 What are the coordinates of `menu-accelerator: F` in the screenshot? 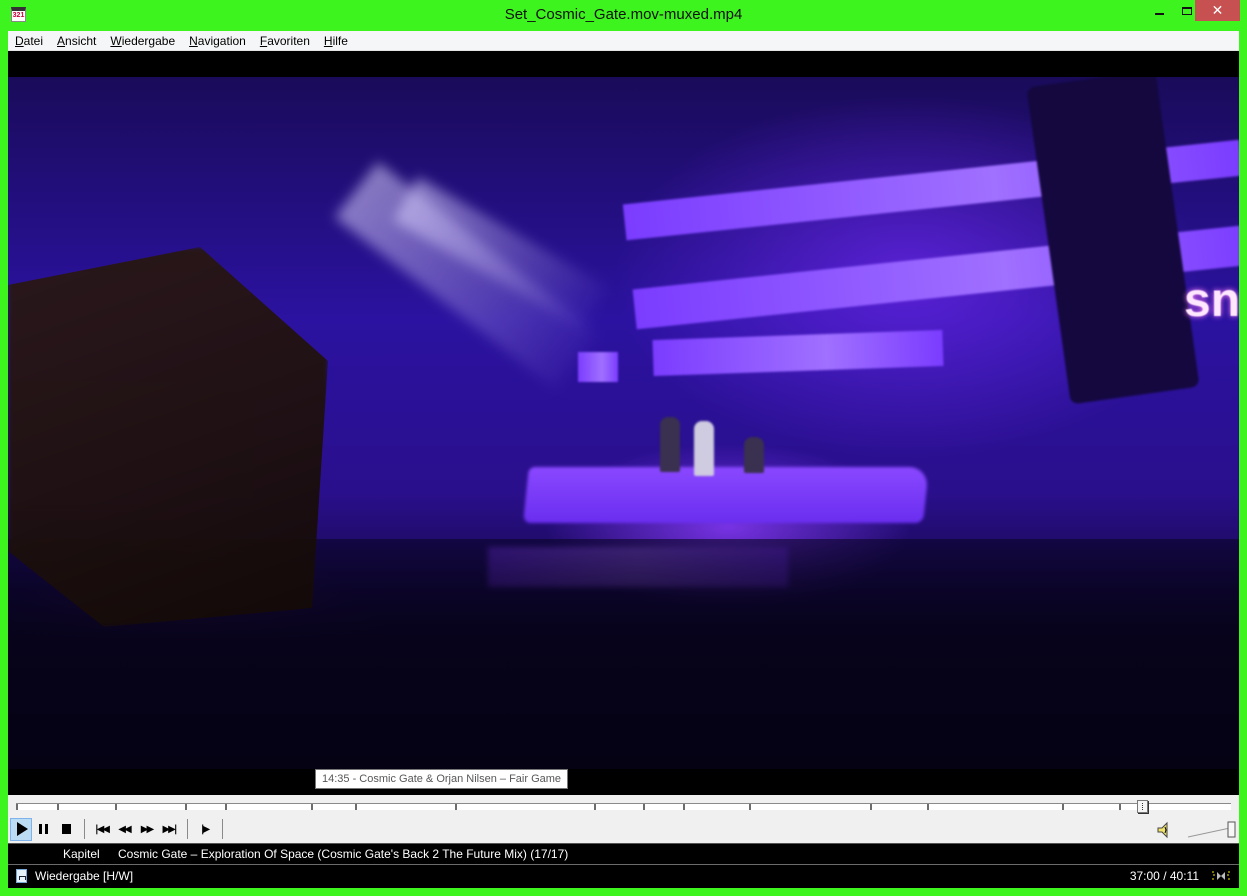 It's located at (263, 40).